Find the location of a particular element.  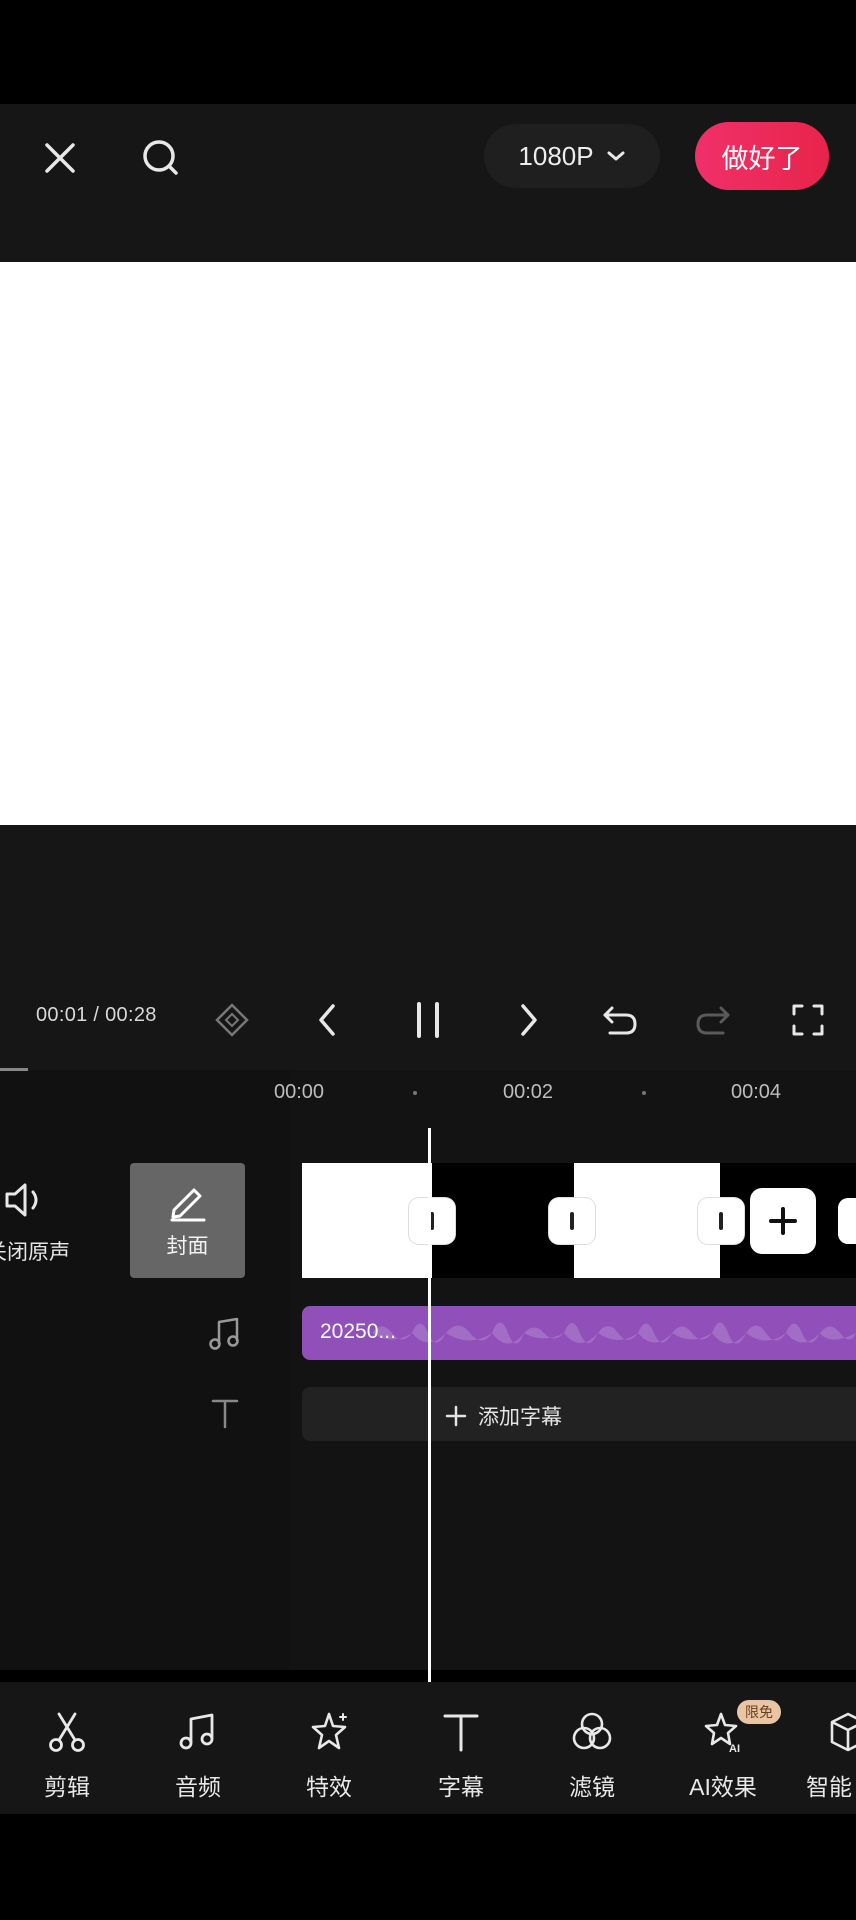

scissors-icon is located at coordinates (67, 1732).